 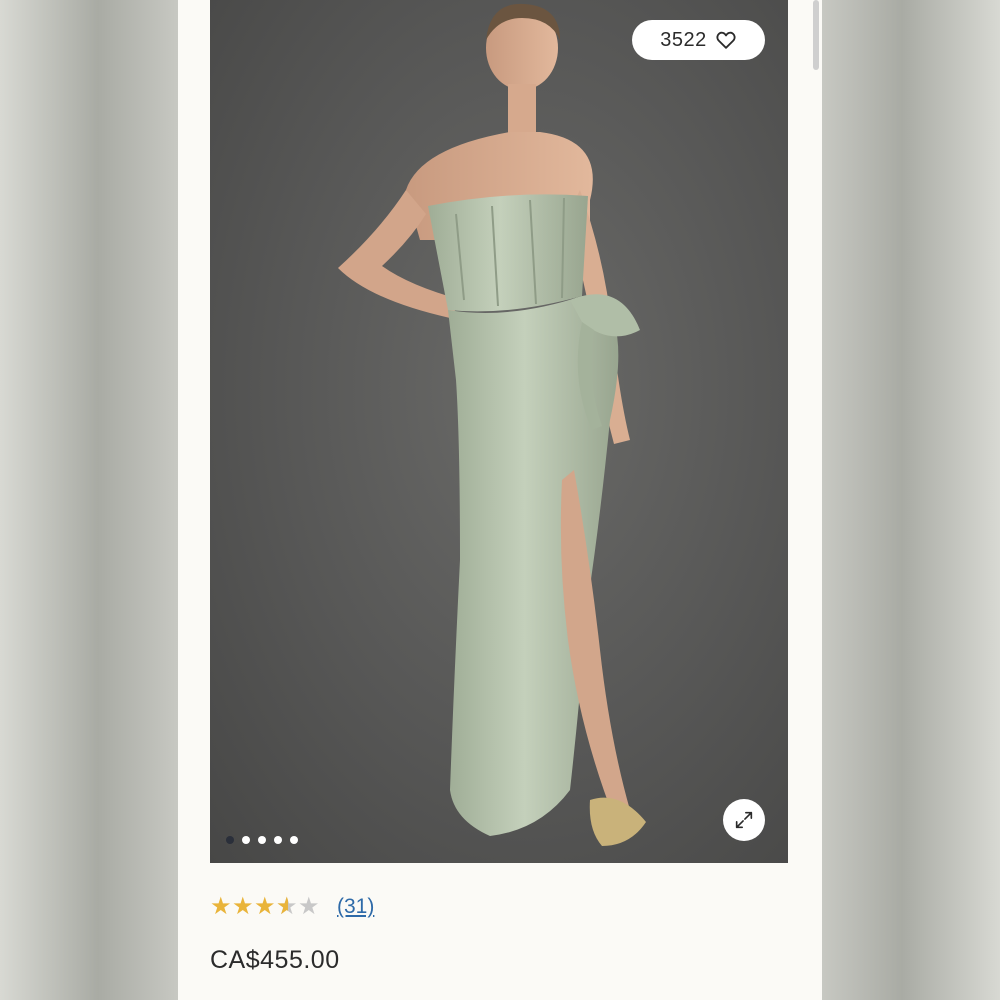 I want to click on heart-outline-icon, so click(x=726, y=40).